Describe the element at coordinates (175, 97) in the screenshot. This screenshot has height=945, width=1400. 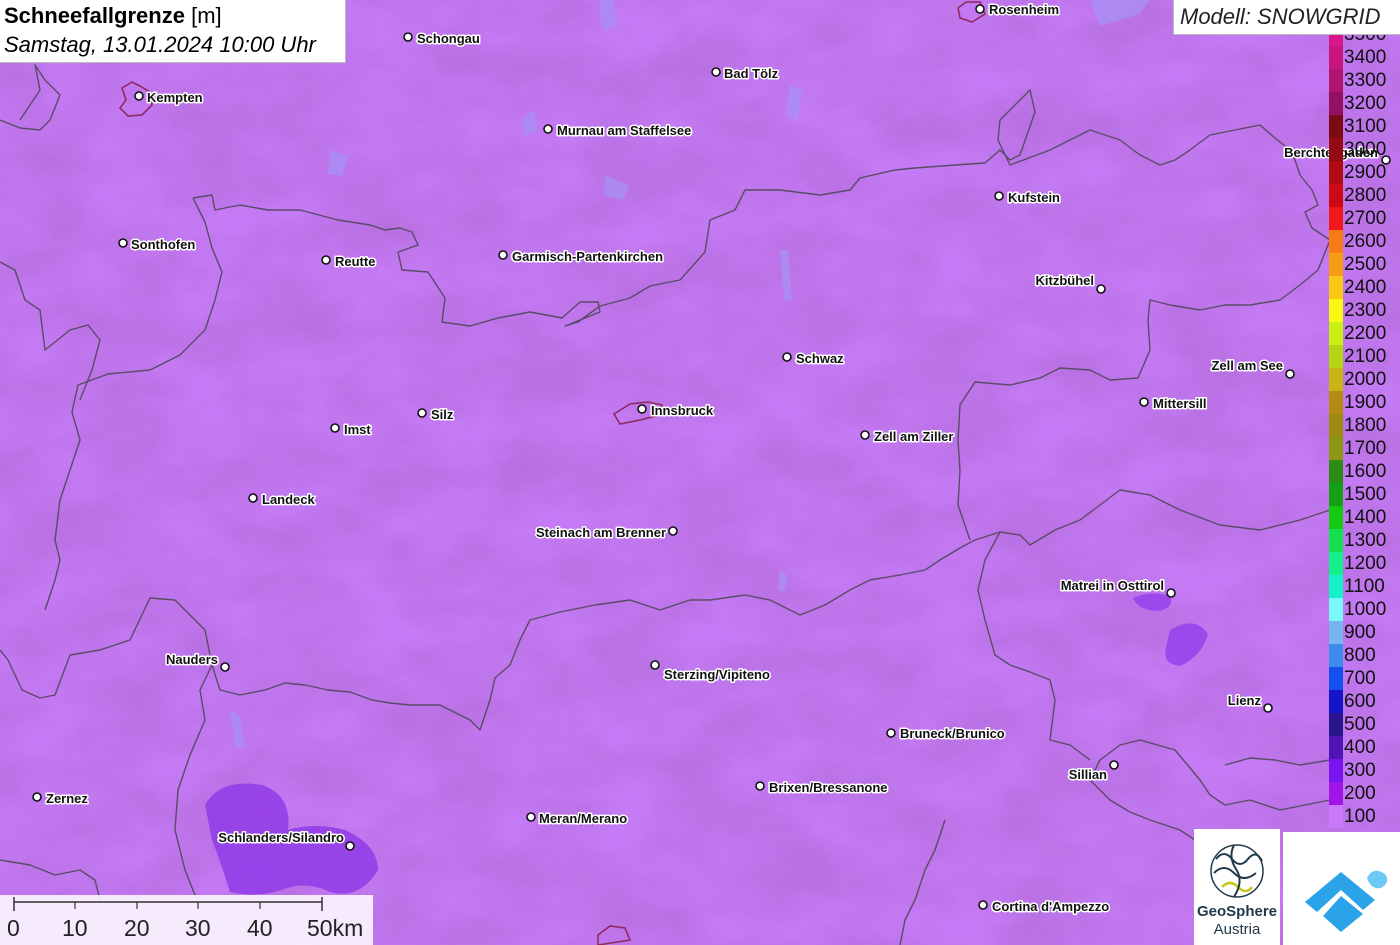
I see `city-label: Kempten` at that location.